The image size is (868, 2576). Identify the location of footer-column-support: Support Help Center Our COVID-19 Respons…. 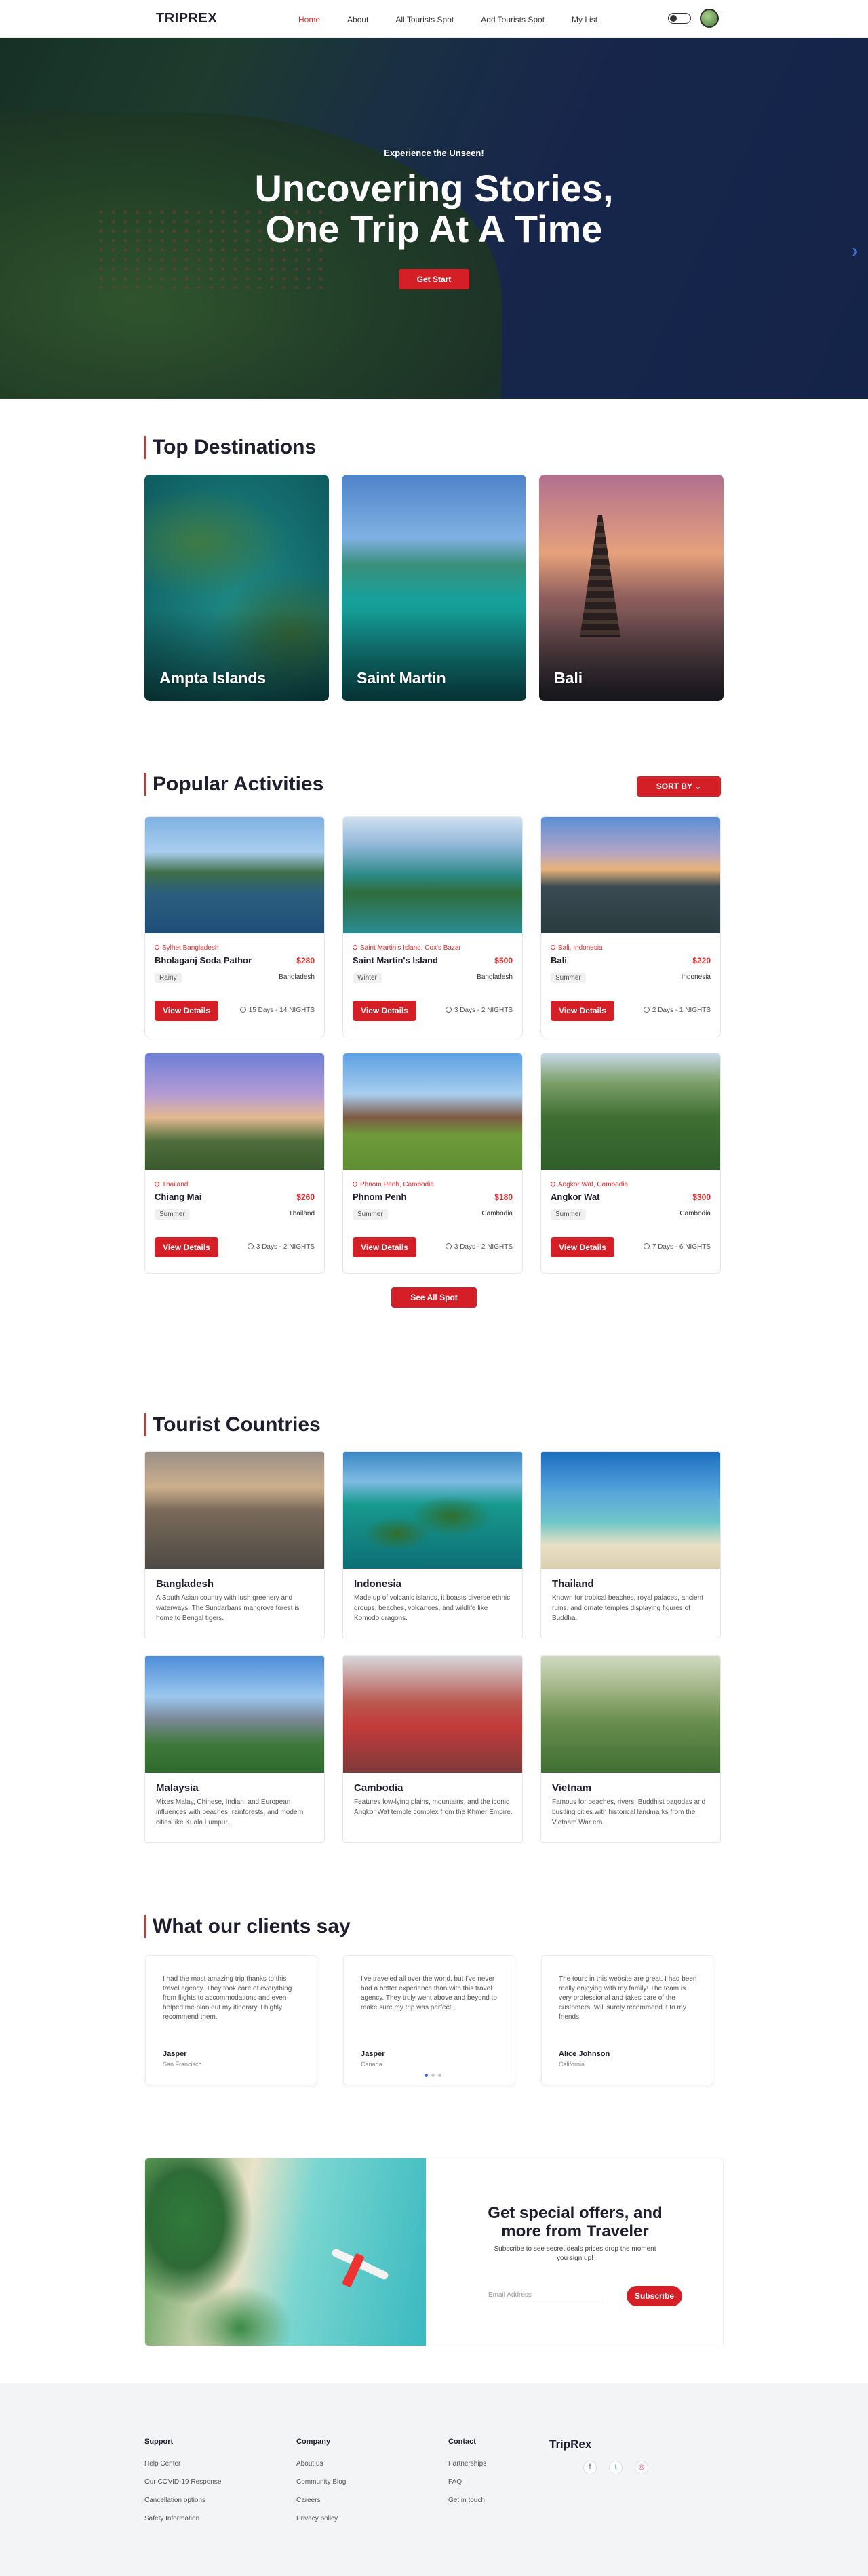
(182, 2485).